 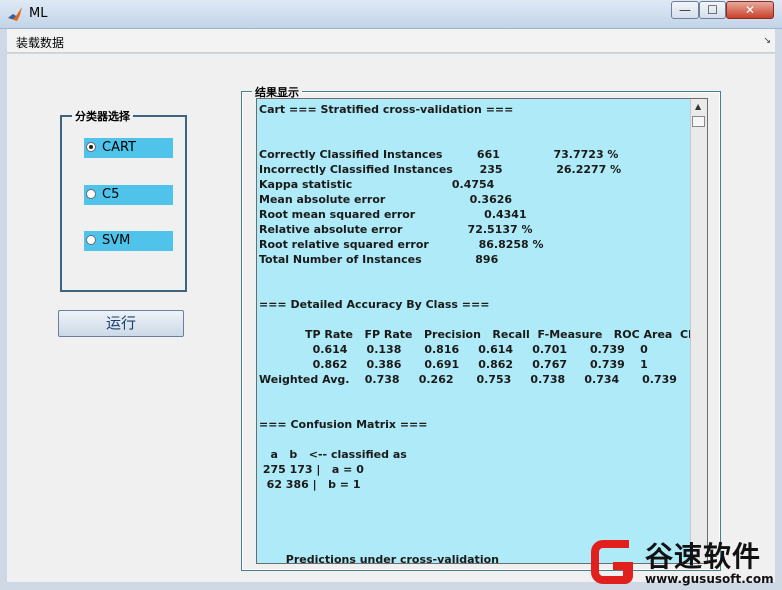 What do you see at coordinates (612, 562) in the screenshot?
I see `gususoft-logo-icon` at bounding box center [612, 562].